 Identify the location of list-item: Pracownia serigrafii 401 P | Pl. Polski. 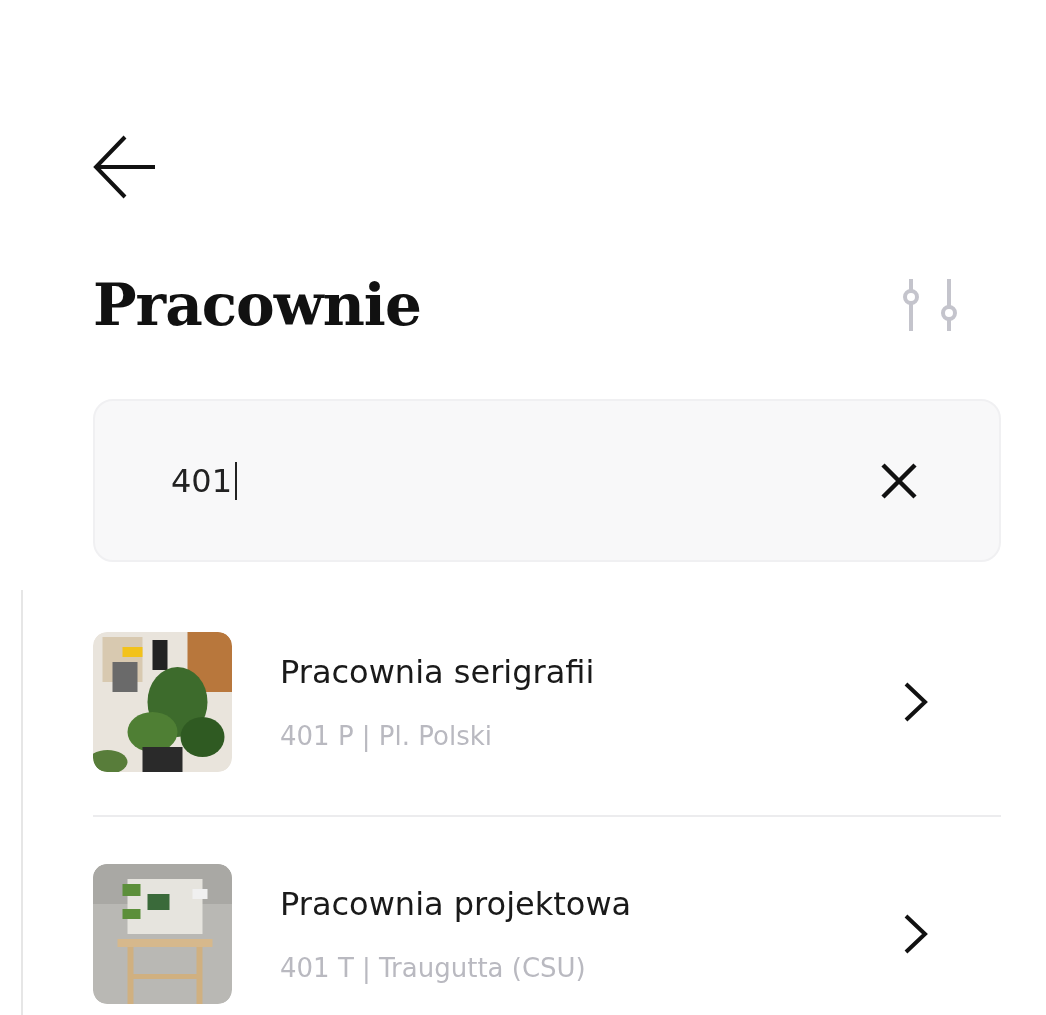
(547, 702).